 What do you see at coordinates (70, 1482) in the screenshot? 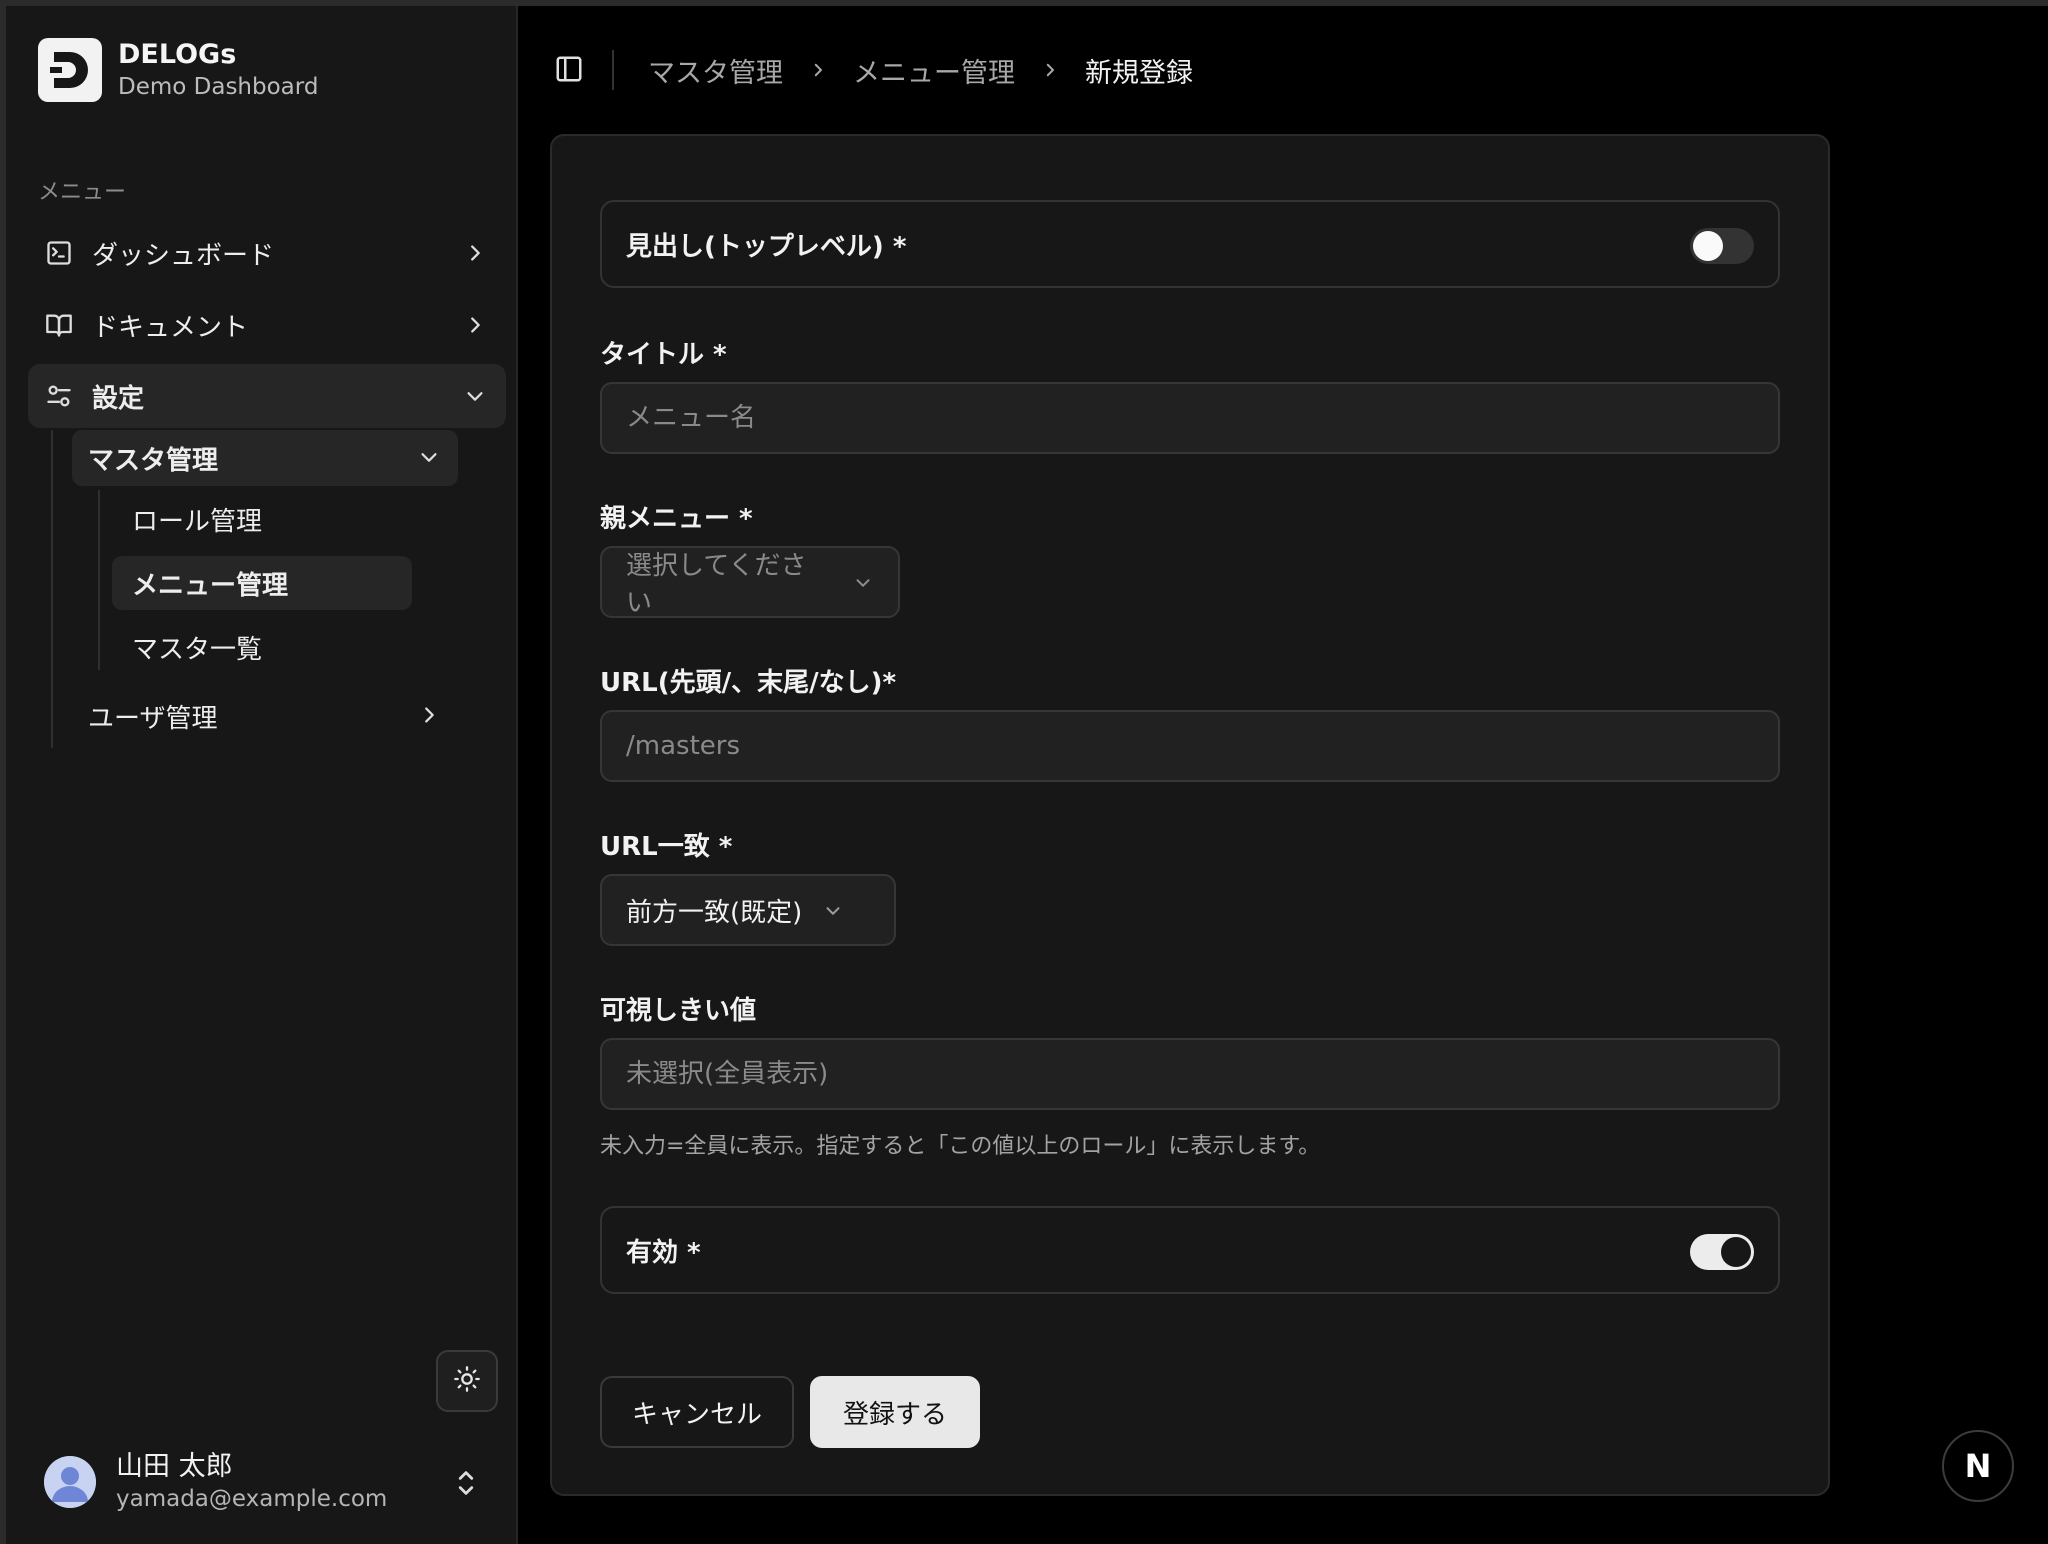
I see `avatar` at bounding box center [70, 1482].